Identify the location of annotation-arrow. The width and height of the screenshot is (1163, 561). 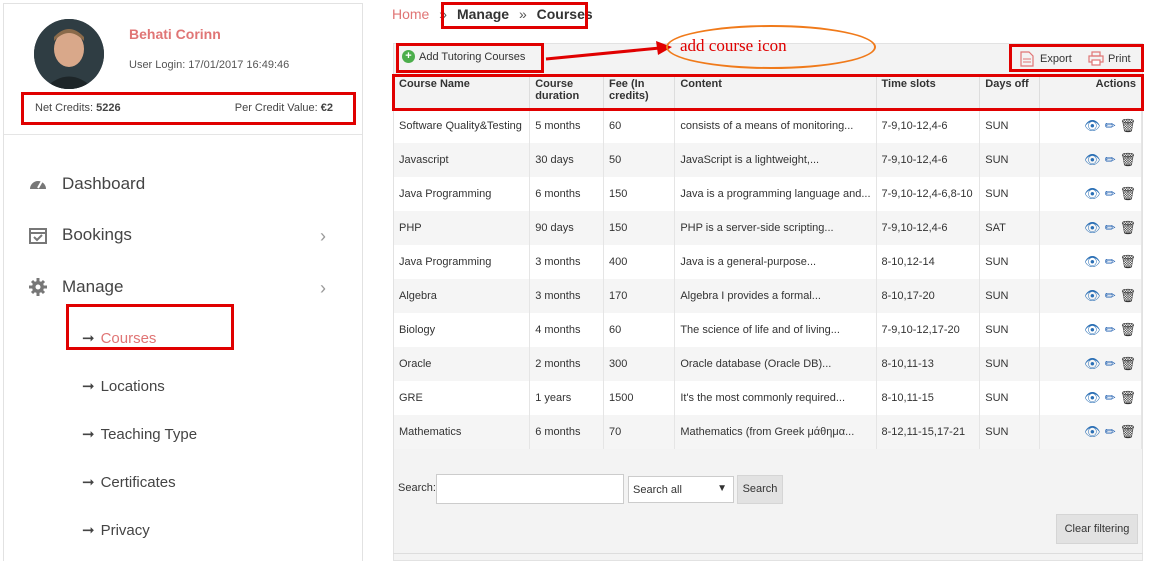
(608, 51).